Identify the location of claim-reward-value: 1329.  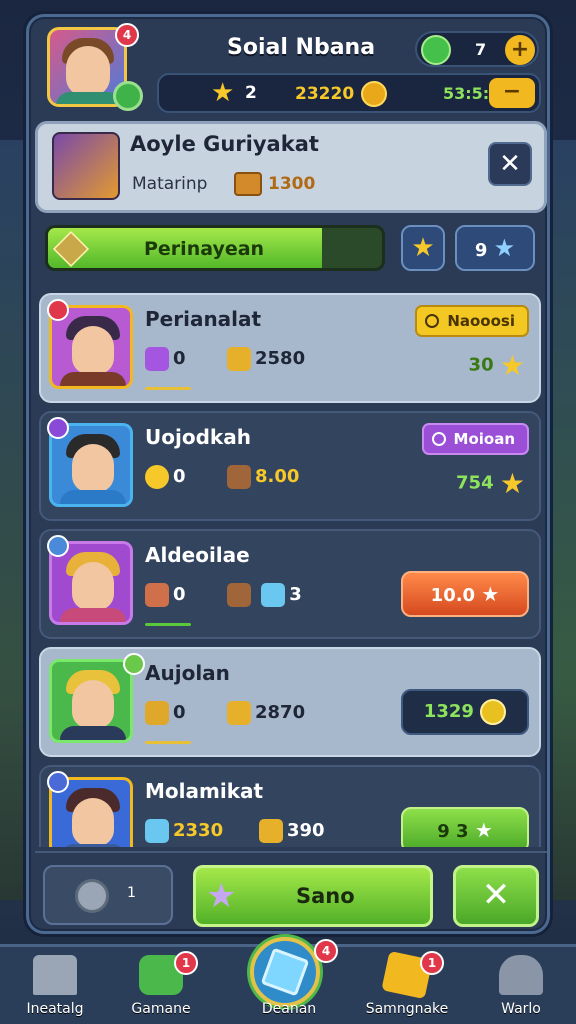
(448, 711).